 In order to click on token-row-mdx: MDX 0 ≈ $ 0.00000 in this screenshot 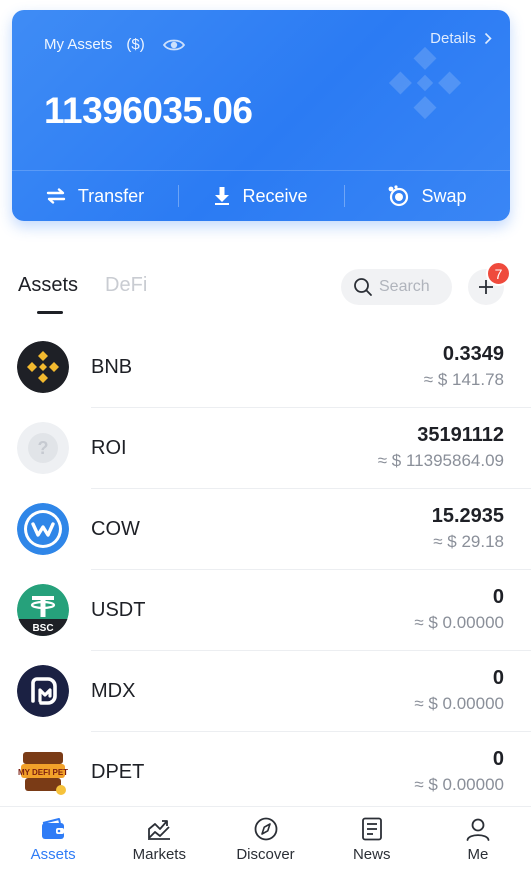, I will do `click(265, 691)`.